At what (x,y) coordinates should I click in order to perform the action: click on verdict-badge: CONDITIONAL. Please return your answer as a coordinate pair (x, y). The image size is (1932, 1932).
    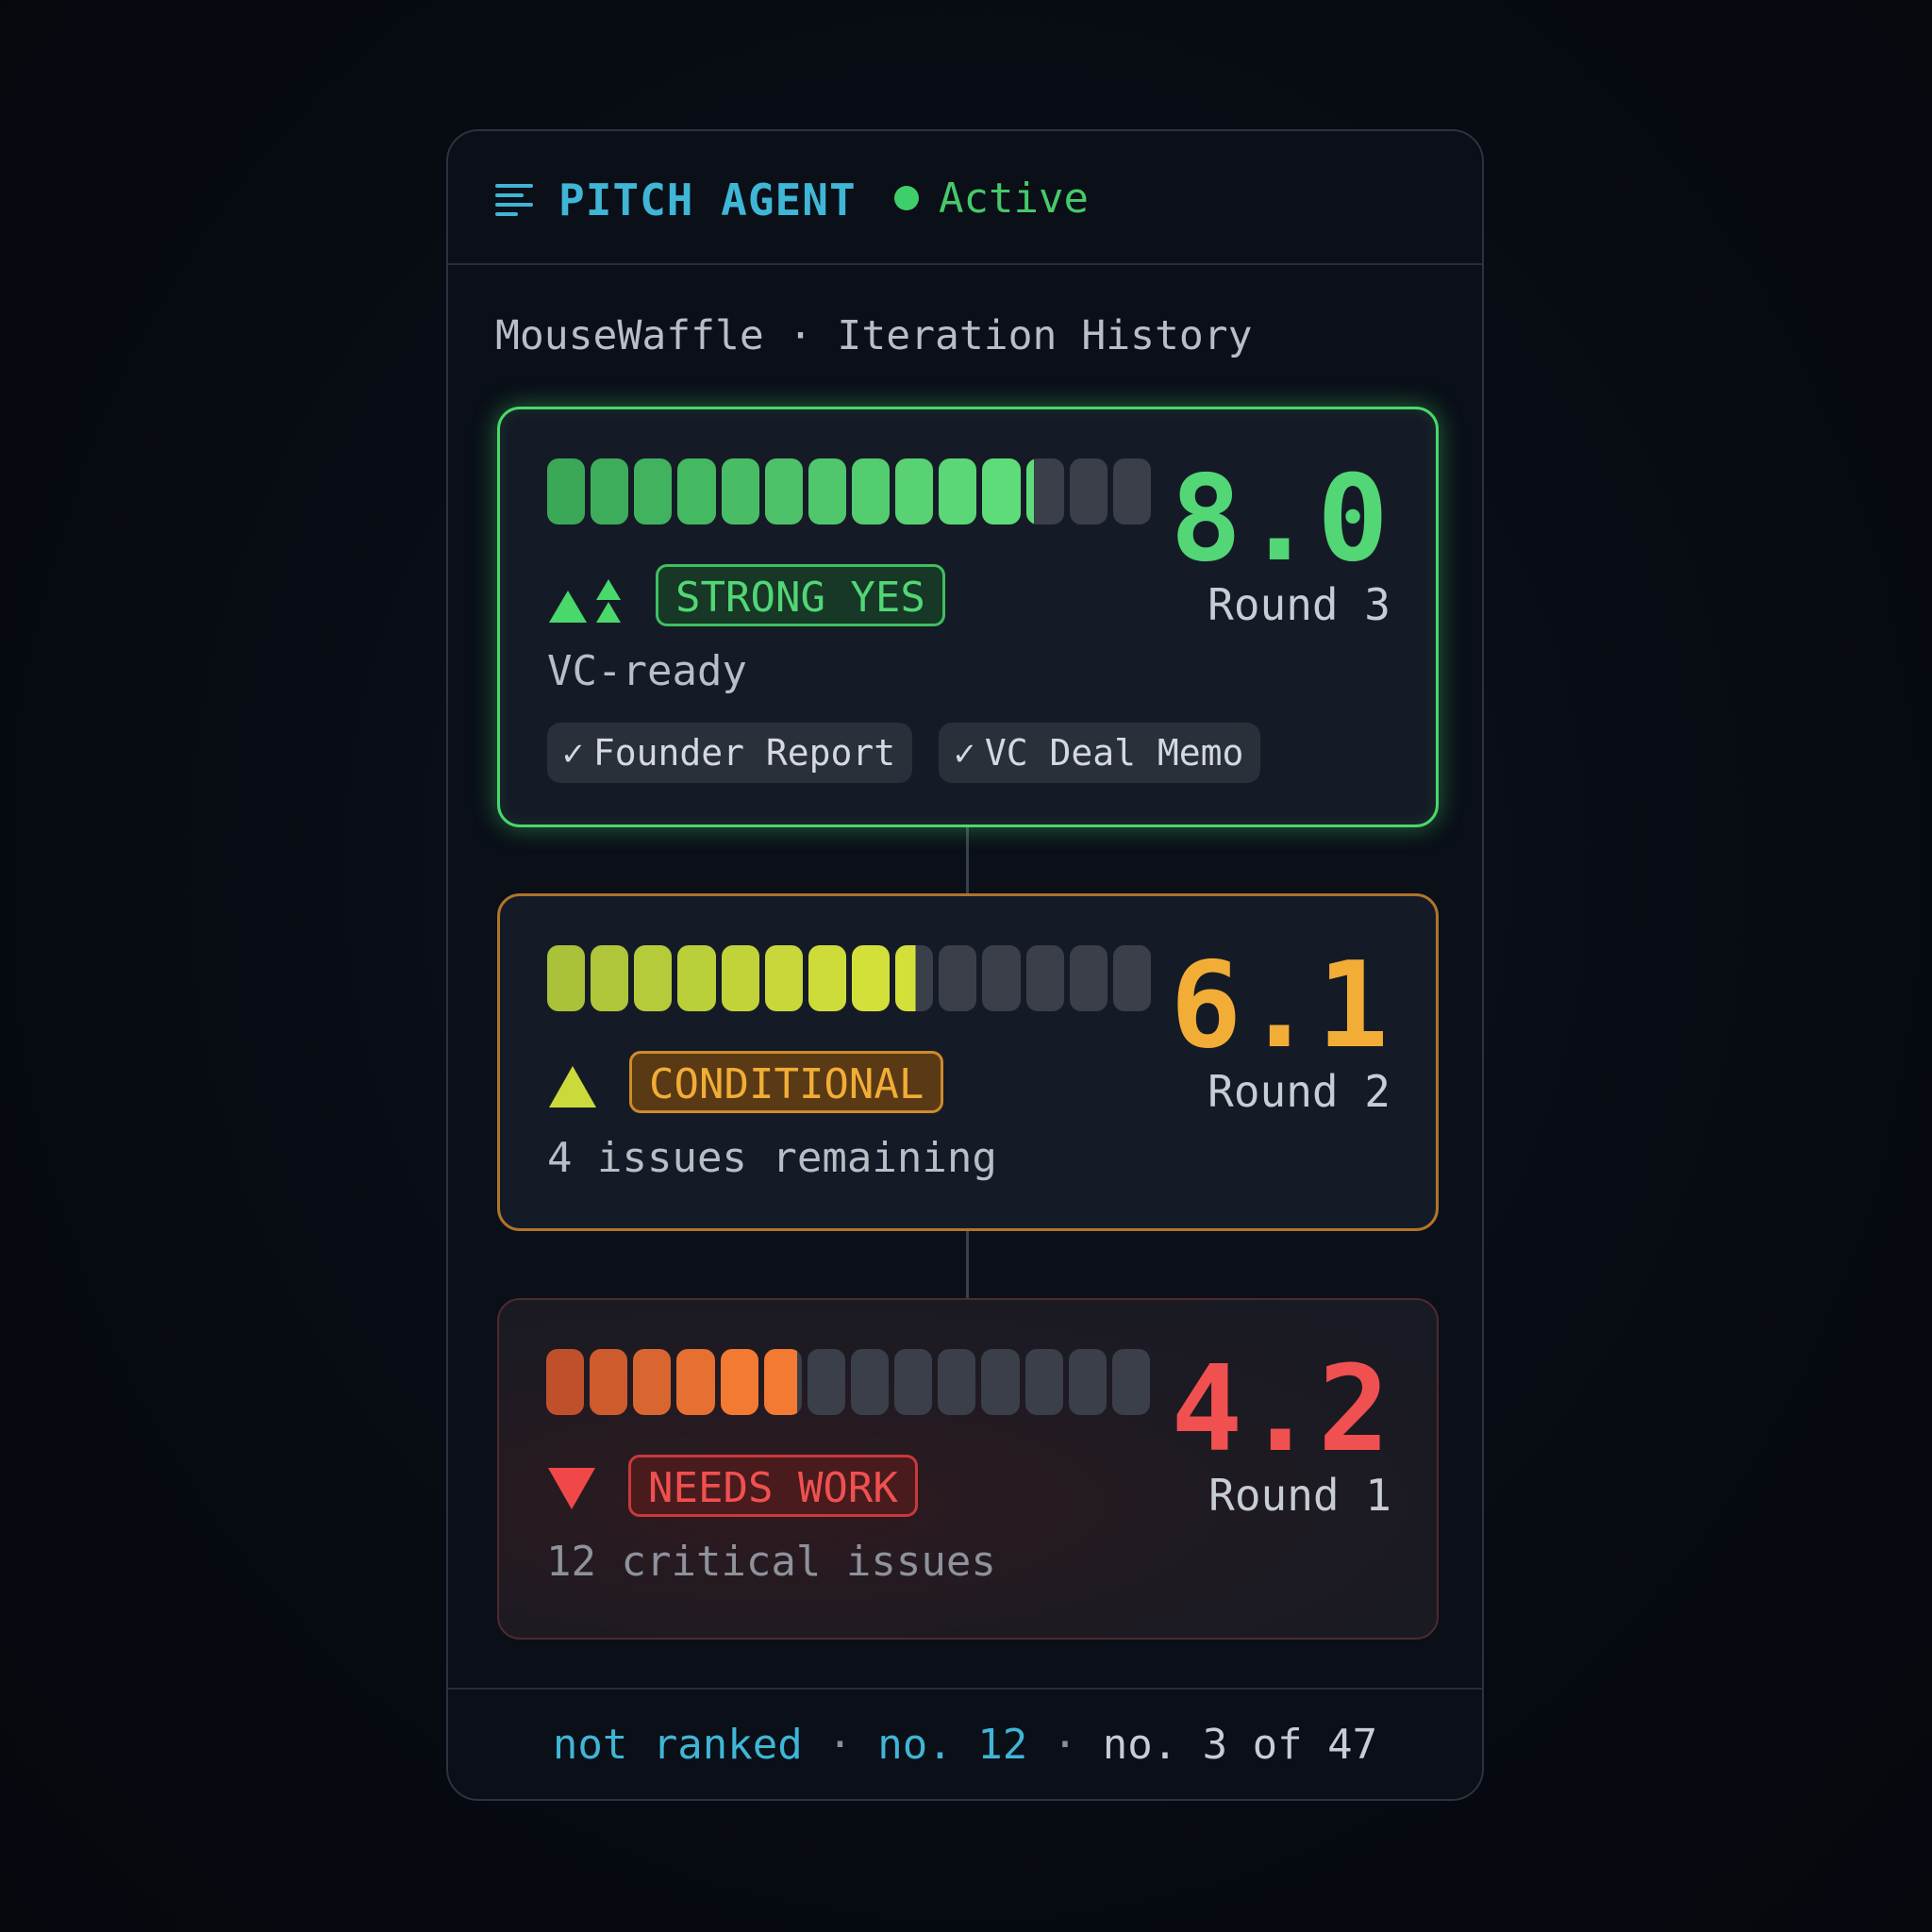
    Looking at the image, I should click on (786, 1082).